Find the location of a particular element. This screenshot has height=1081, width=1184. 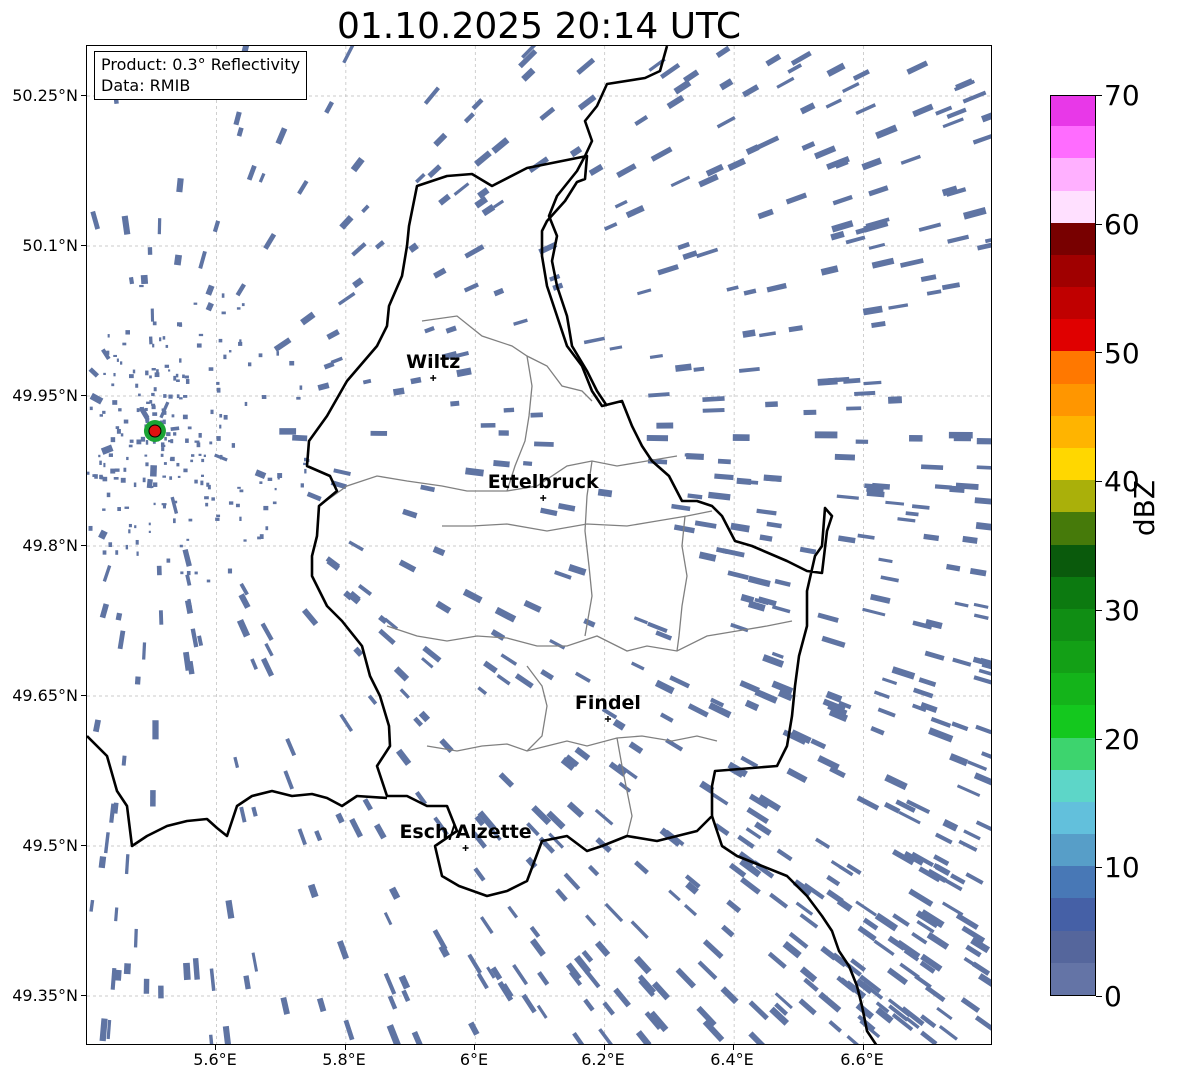

lat-tick is located at coordinates (83, 95).